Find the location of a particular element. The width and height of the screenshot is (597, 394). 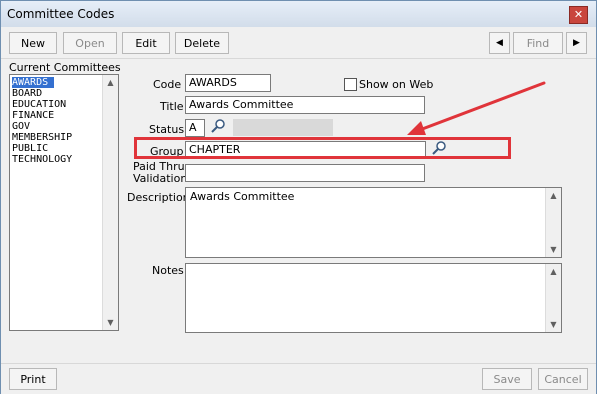

window-title: Committee Codes is located at coordinates (61, 14).